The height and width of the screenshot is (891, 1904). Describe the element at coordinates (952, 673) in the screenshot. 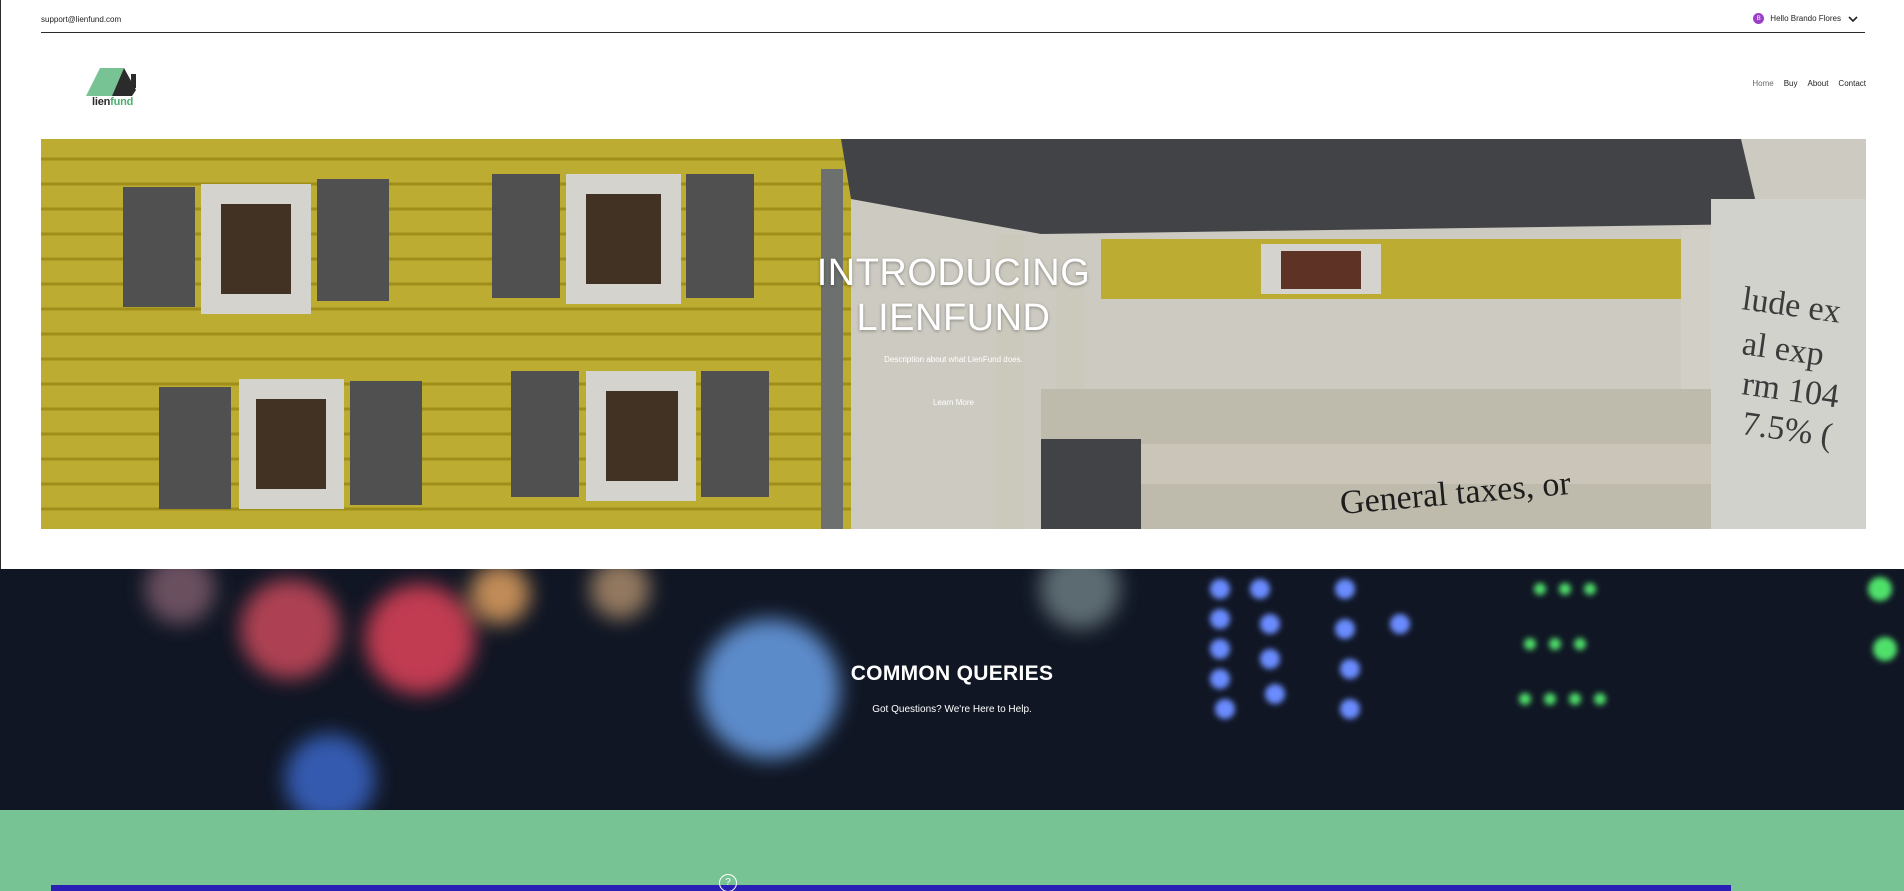

I see `queries-title: COMMON QUERIES` at that location.